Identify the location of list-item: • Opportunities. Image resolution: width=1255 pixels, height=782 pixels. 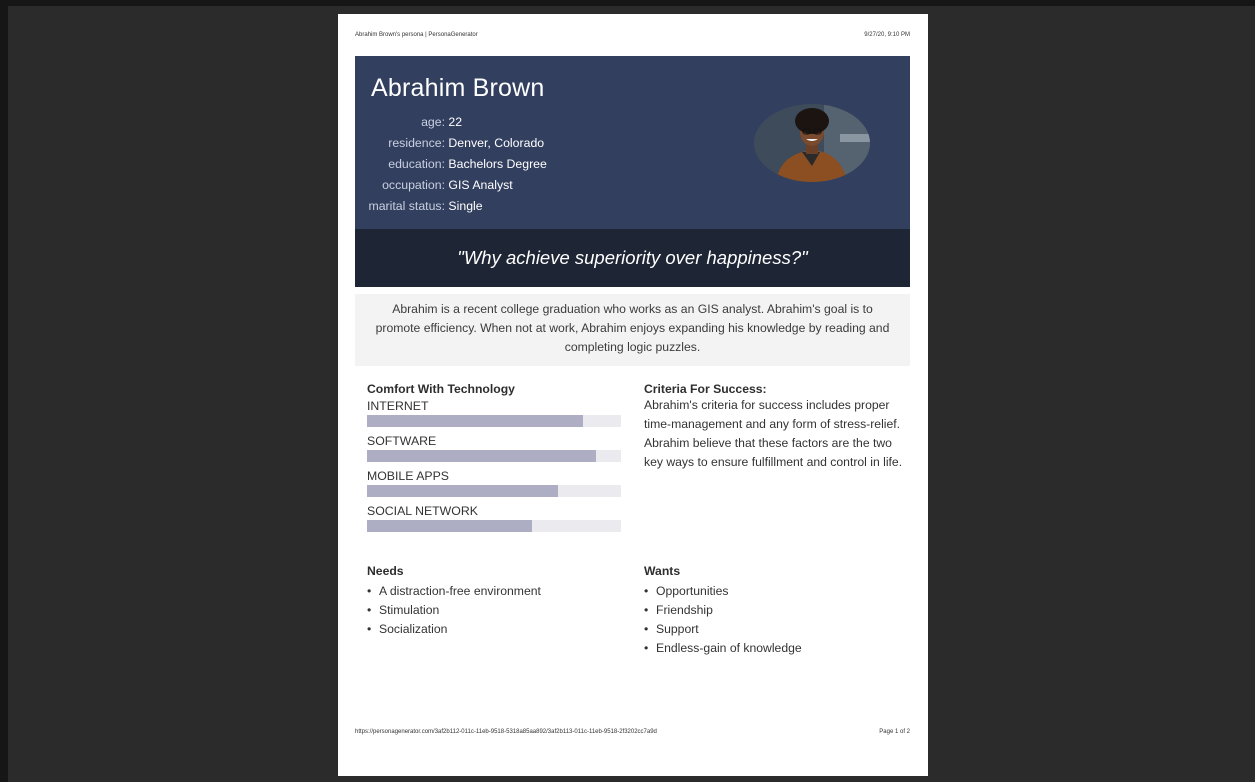
(774, 591).